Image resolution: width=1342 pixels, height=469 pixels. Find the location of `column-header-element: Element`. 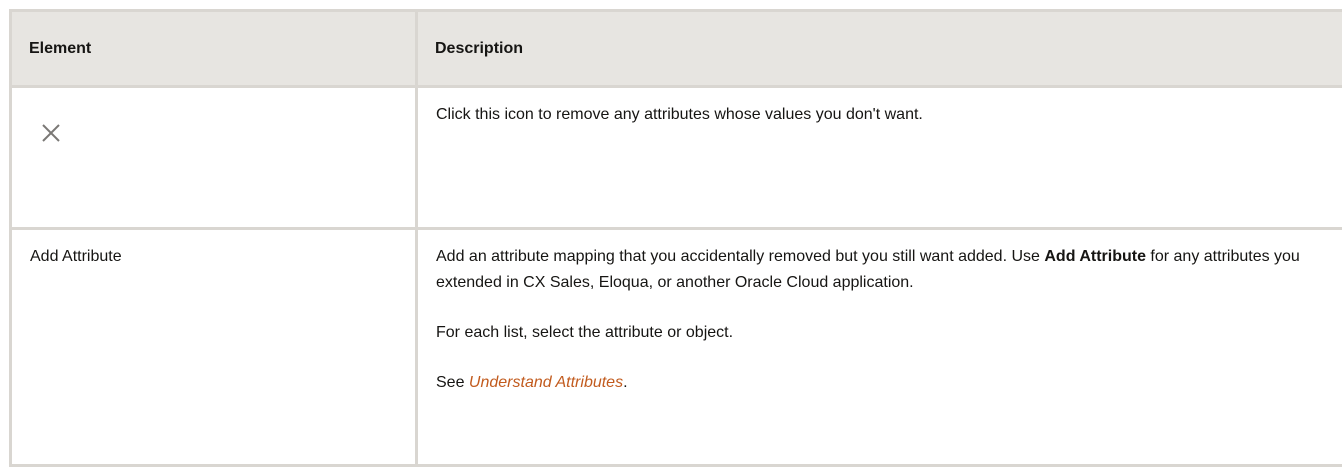

column-header-element: Element is located at coordinates (213, 48).